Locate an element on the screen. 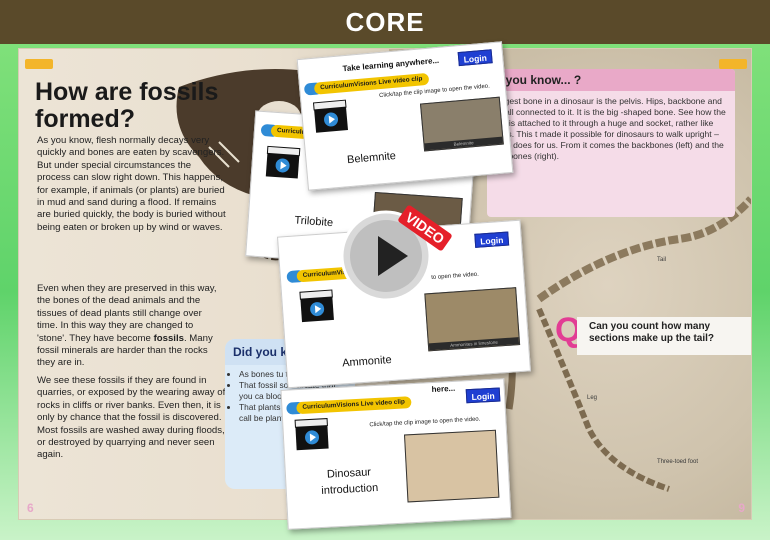 This screenshot has height=540, width=770. card-title: Trilobite is located at coordinates (314, 222).